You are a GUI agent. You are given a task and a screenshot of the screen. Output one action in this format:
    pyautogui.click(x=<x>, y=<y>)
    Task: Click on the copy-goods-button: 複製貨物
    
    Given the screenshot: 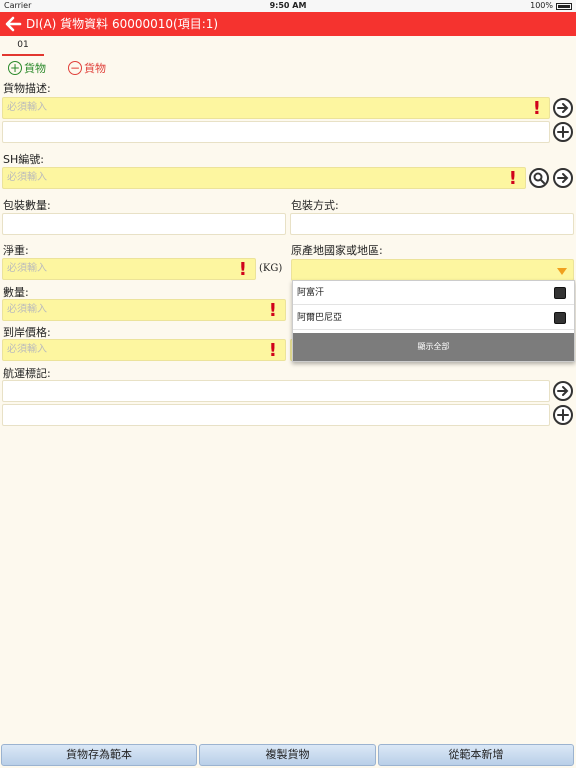 What is the action you would take?
    pyautogui.click(x=287, y=755)
    